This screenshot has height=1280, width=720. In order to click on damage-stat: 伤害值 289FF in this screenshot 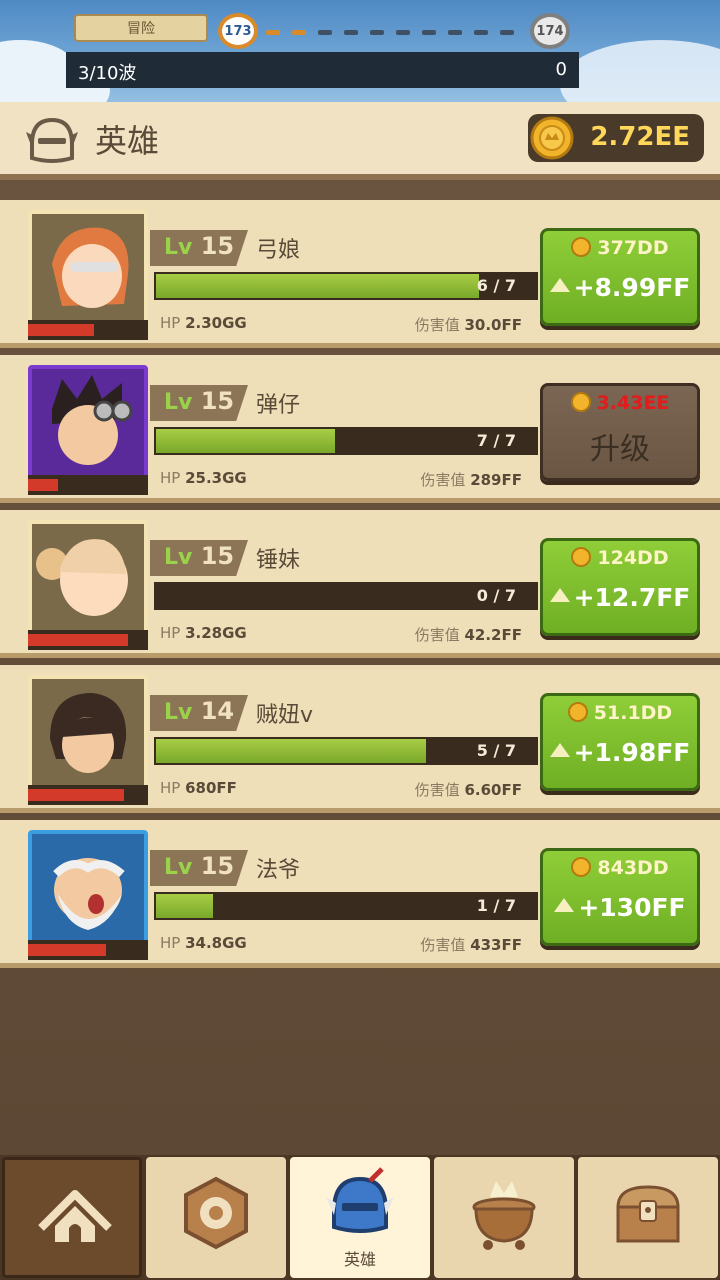, I will do `click(471, 479)`.